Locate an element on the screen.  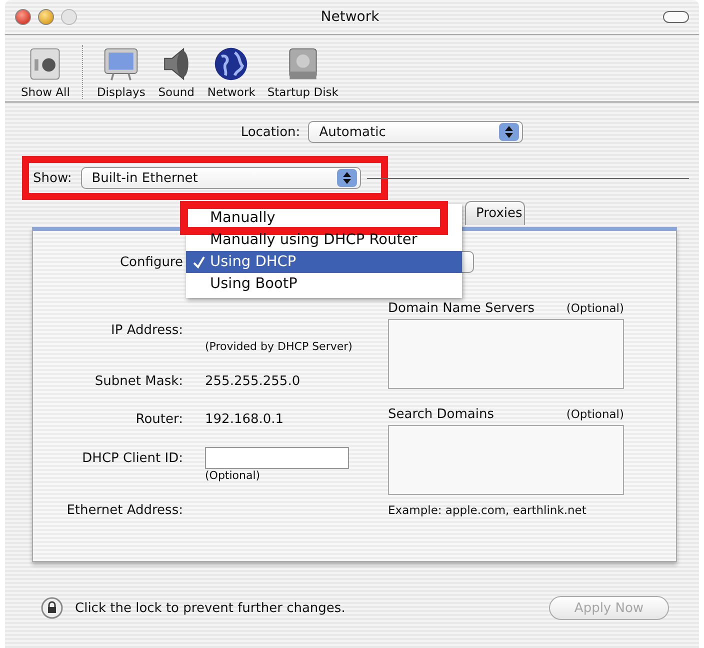
field-value: 255.255.255.0 is located at coordinates (252, 381).